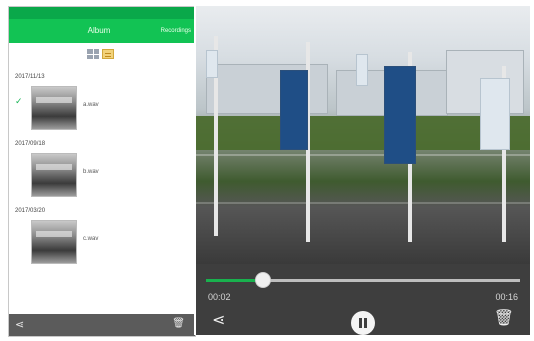 This screenshot has width=534, height=341. What do you see at coordinates (102, 325) in the screenshot?
I see `bottom-action-bar: ⋖ 🗑` at bounding box center [102, 325].